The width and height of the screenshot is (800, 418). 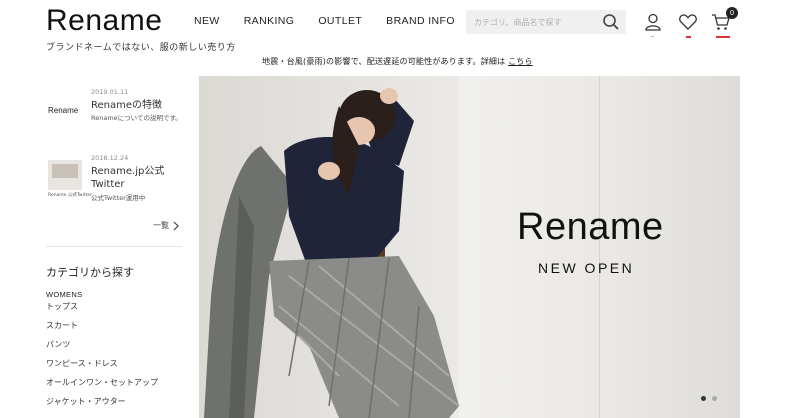 I want to click on notice-text: 地震・台風(豪雨)の影響で、配送遅延の可能性があります。詳細は, so click(x=384, y=61).